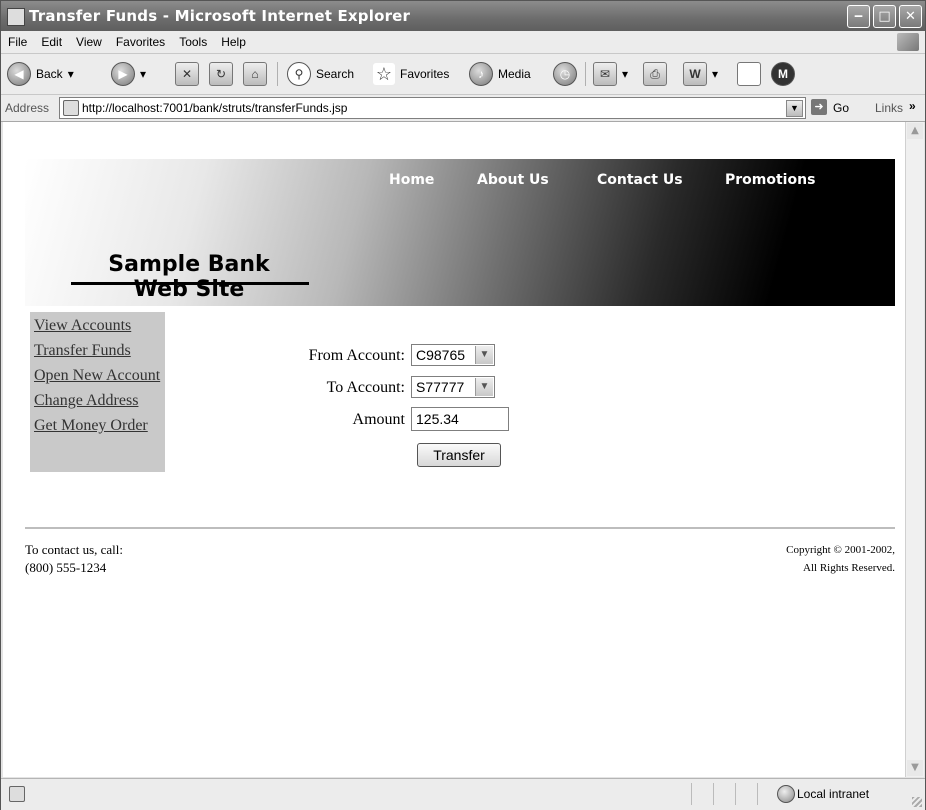 The width and height of the screenshot is (926, 810). I want to click on from-account-value: C98765, so click(441, 355).